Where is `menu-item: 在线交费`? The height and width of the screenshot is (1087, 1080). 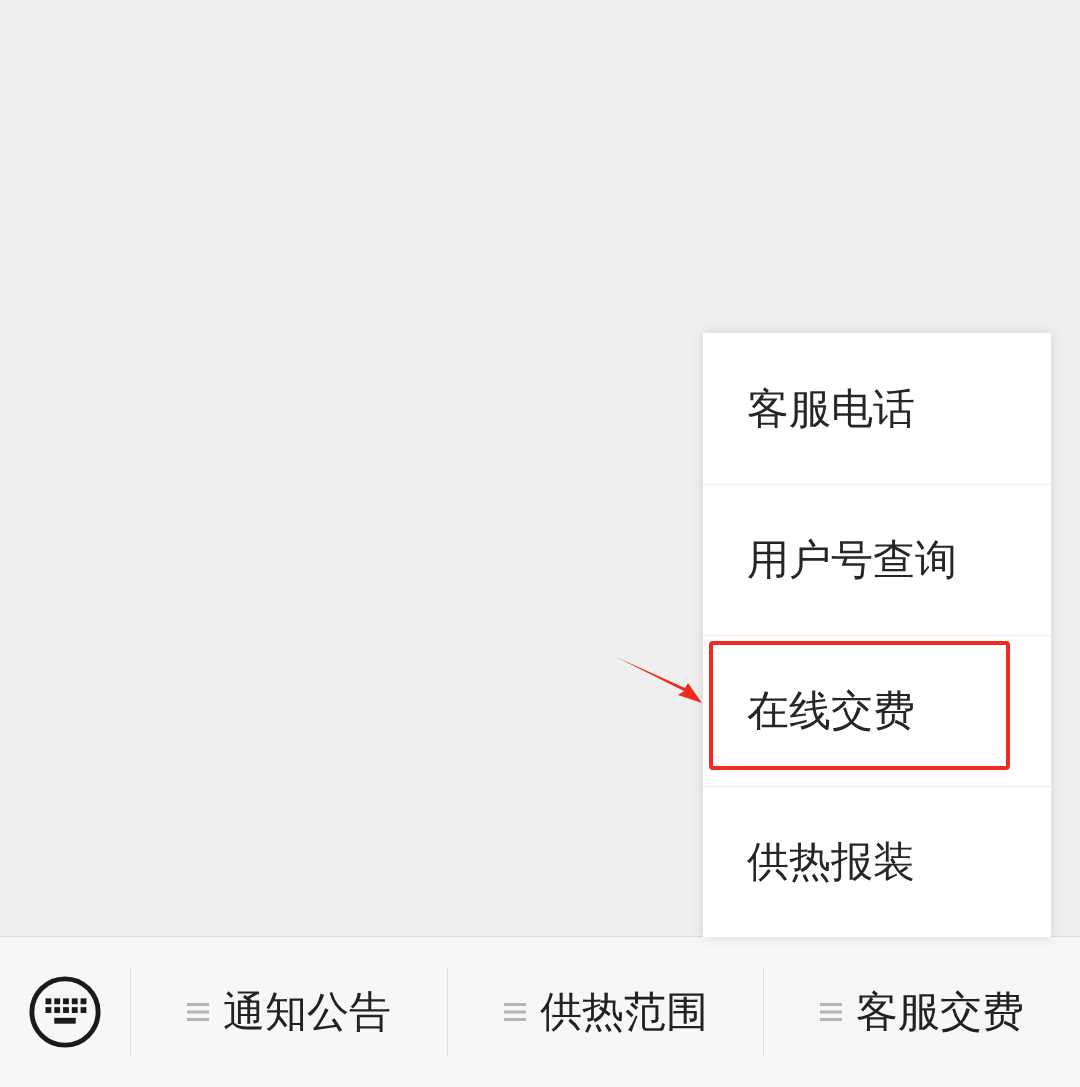 menu-item: 在线交费 is located at coordinates (877, 710).